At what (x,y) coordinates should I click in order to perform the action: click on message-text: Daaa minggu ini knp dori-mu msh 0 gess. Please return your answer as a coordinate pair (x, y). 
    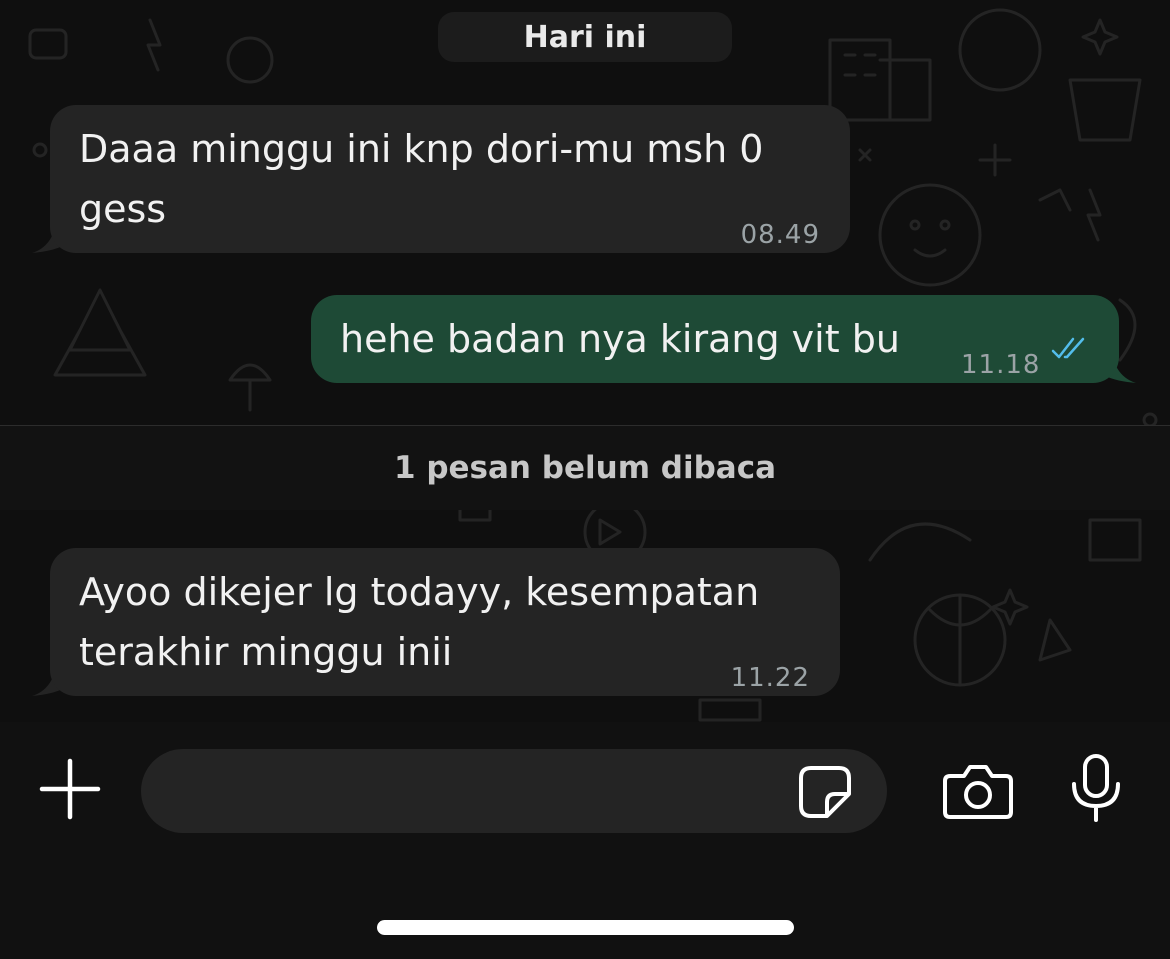
    Looking at the image, I should click on (421, 179).